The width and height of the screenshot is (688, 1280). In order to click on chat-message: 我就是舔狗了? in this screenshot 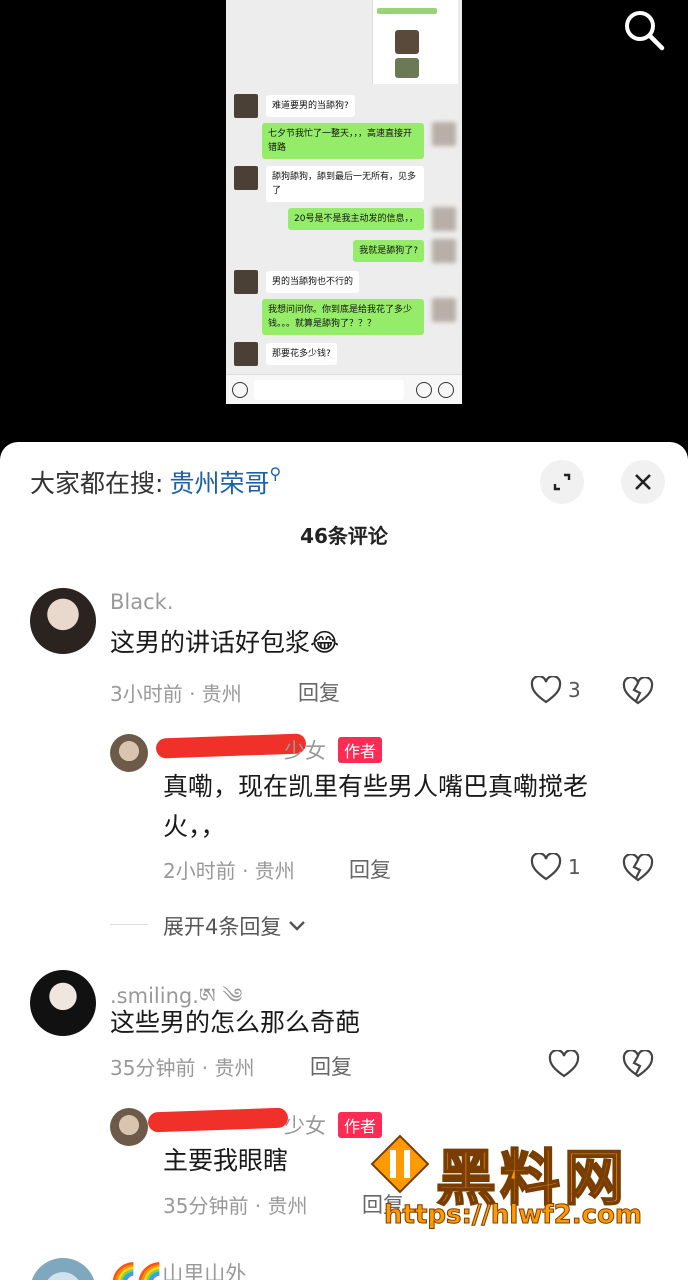, I will do `click(388, 251)`.